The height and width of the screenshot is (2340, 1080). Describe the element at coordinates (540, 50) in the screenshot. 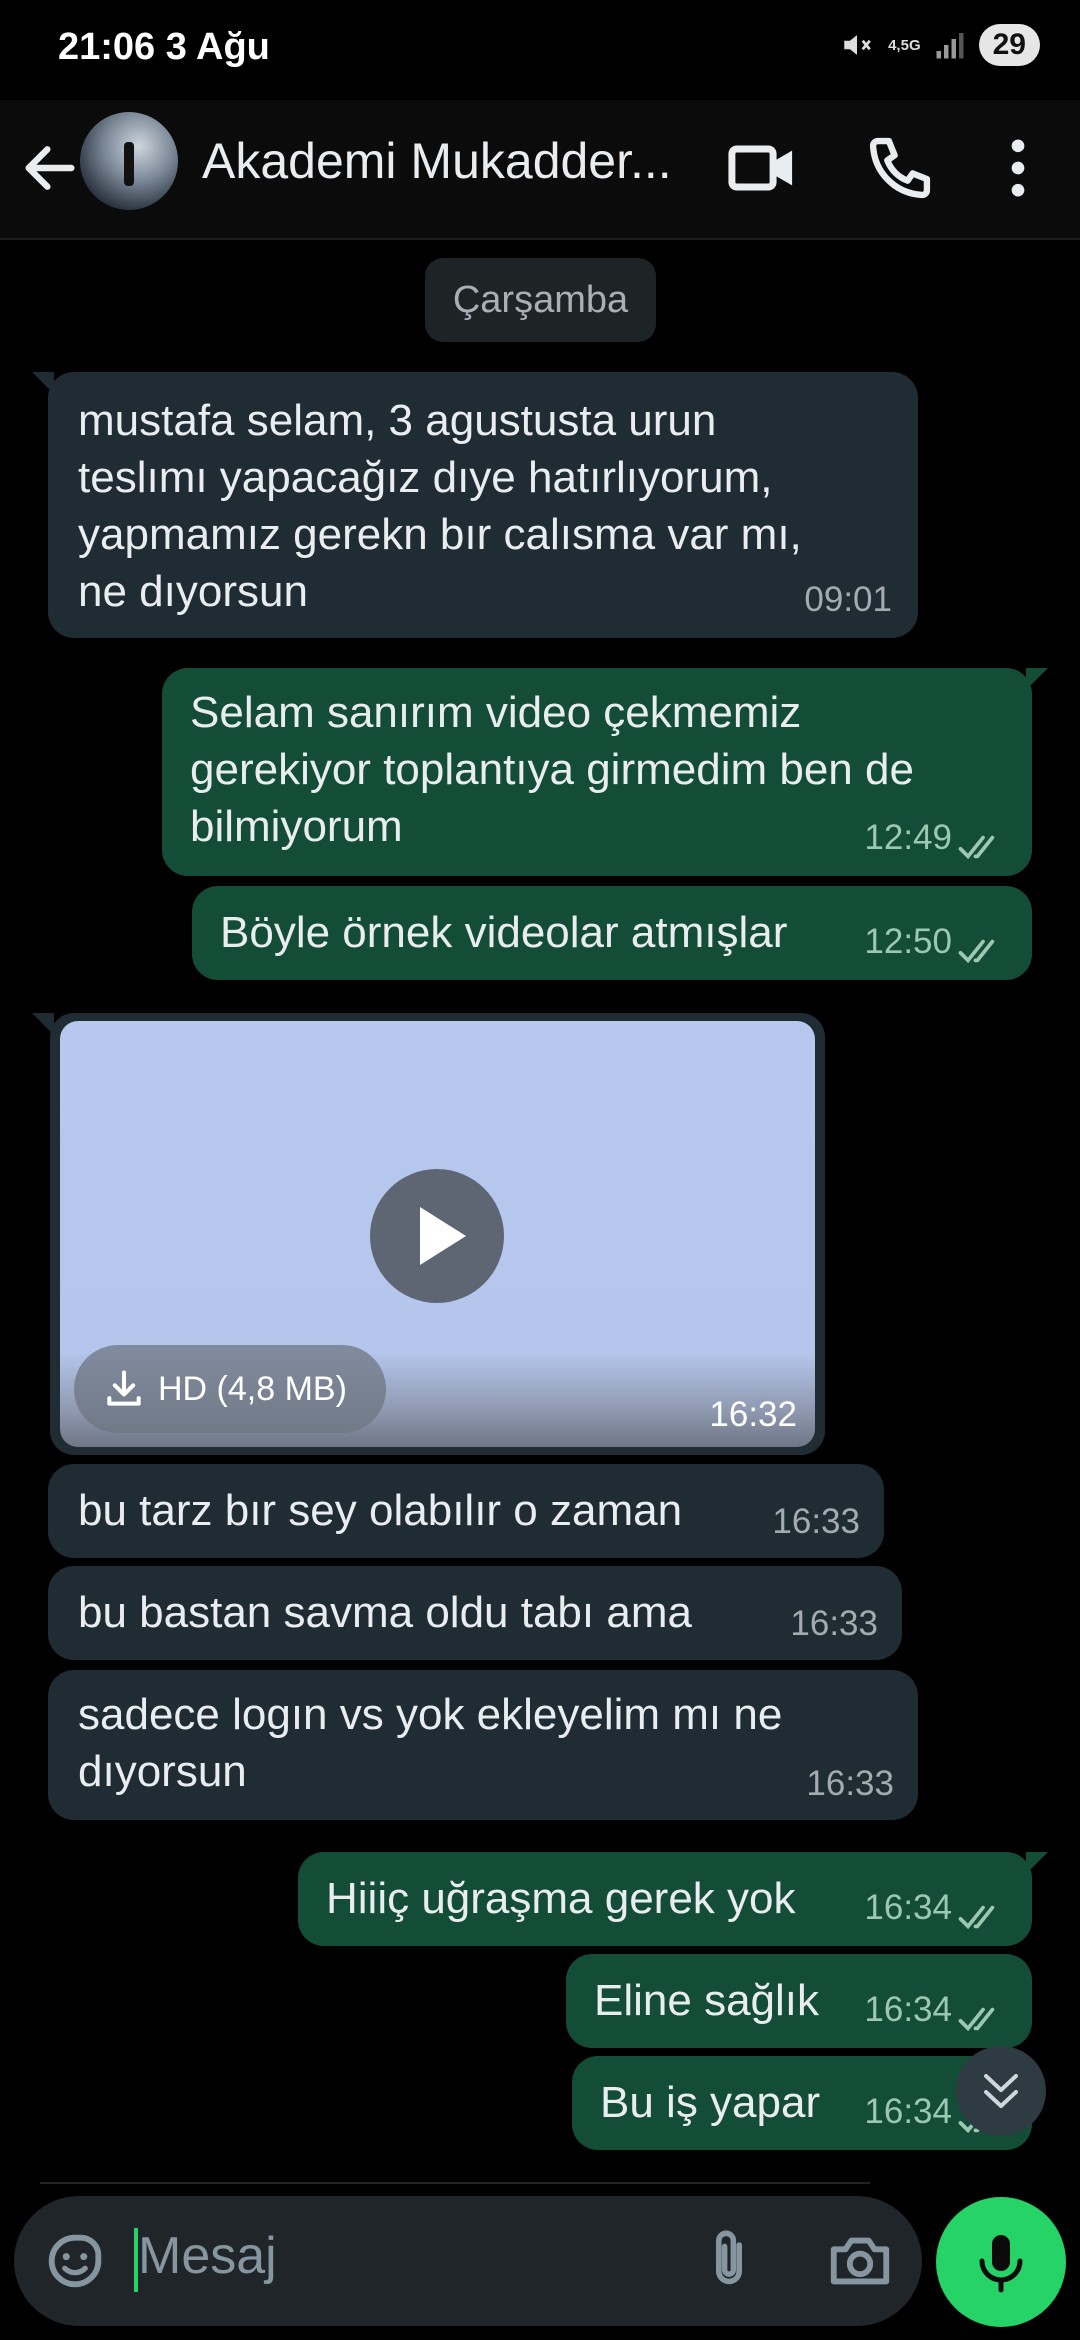

I see `status-bar: 21:06 3 Ağu 4,5G 29` at that location.